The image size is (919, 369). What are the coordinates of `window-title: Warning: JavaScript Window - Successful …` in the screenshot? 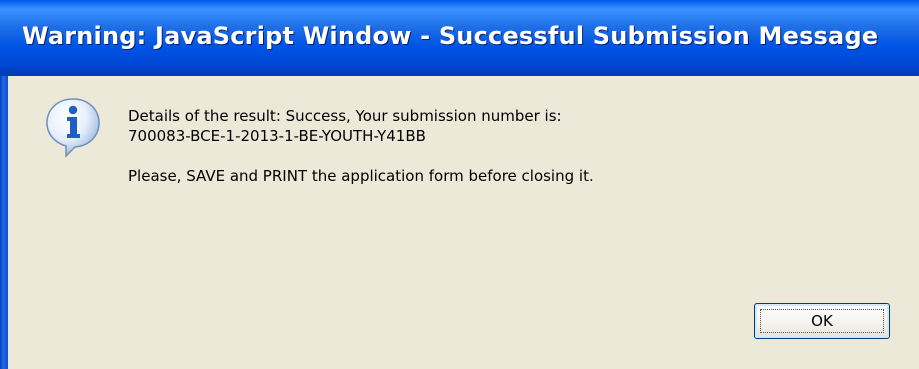 It's located at (450, 36).